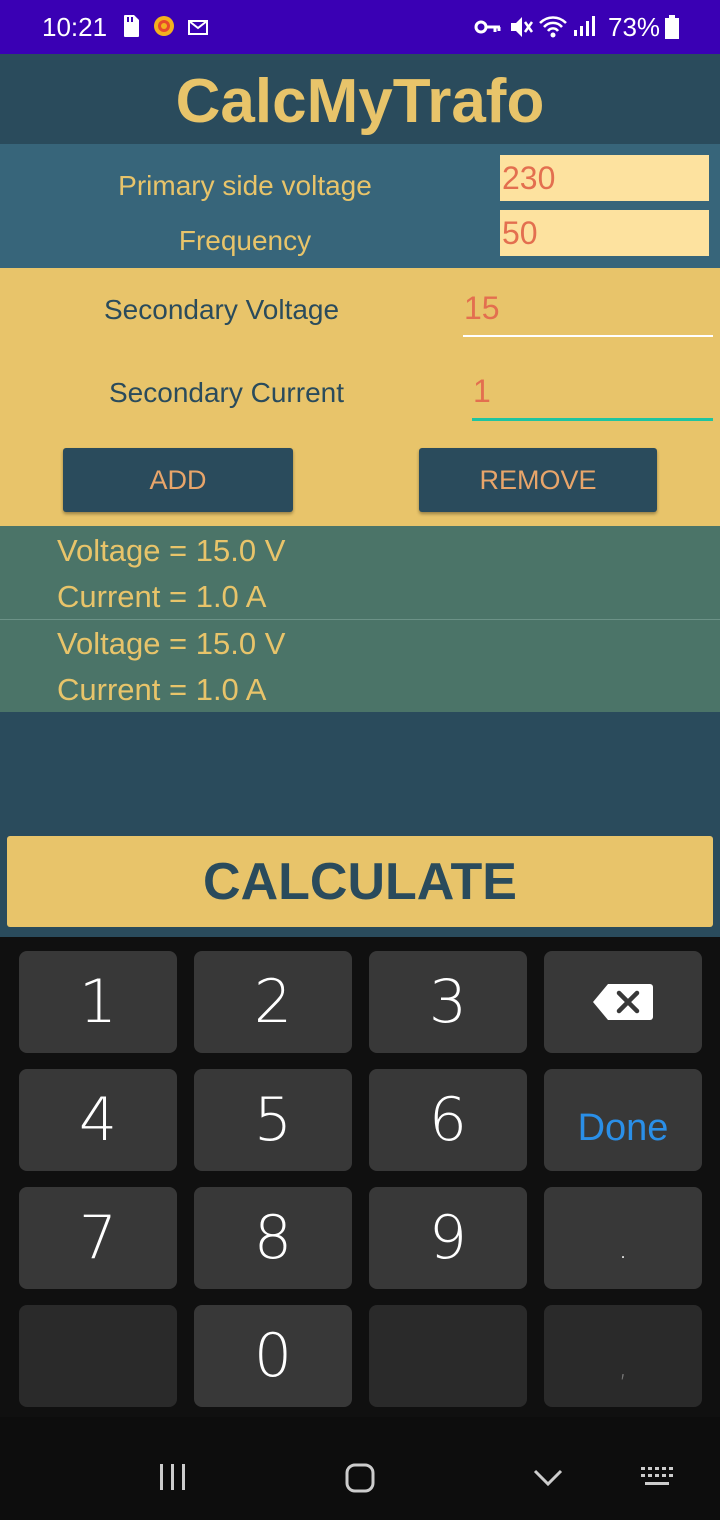 The height and width of the screenshot is (1520, 720). I want to click on secondary-current-input: 1, so click(482, 391).